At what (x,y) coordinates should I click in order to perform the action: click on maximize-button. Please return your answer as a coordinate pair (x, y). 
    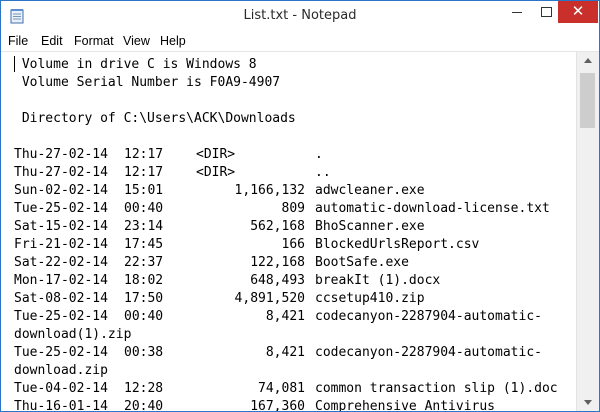
    Looking at the image, I should click on (546, 12).